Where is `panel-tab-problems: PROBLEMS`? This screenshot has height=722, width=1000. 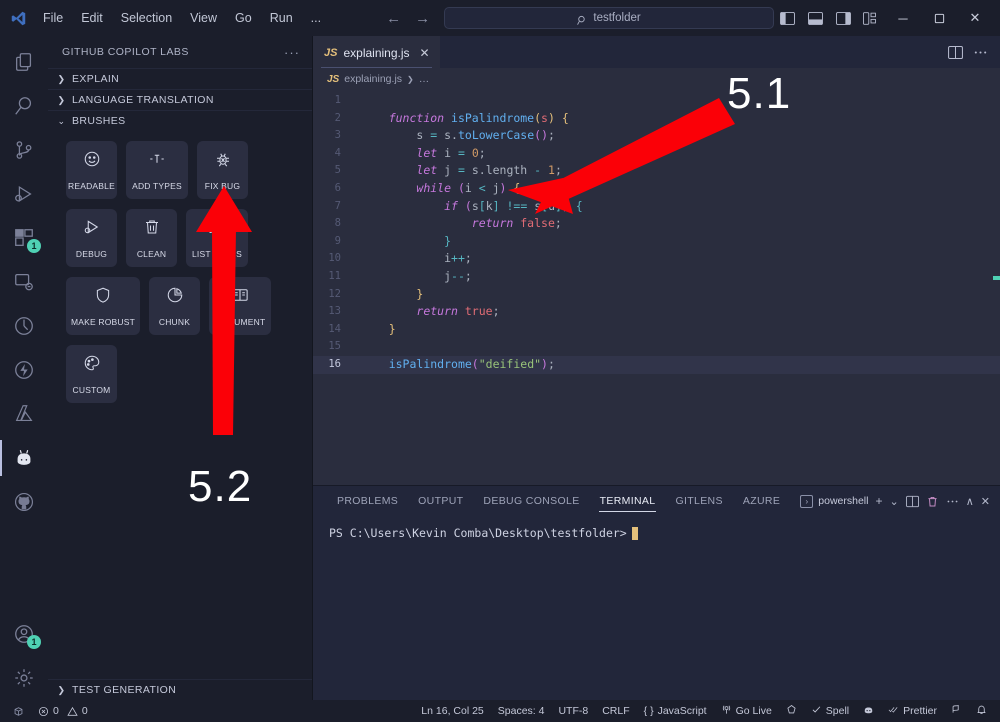
panel-tab-problems: PROBLEMS is located at coordinates (367, 501).